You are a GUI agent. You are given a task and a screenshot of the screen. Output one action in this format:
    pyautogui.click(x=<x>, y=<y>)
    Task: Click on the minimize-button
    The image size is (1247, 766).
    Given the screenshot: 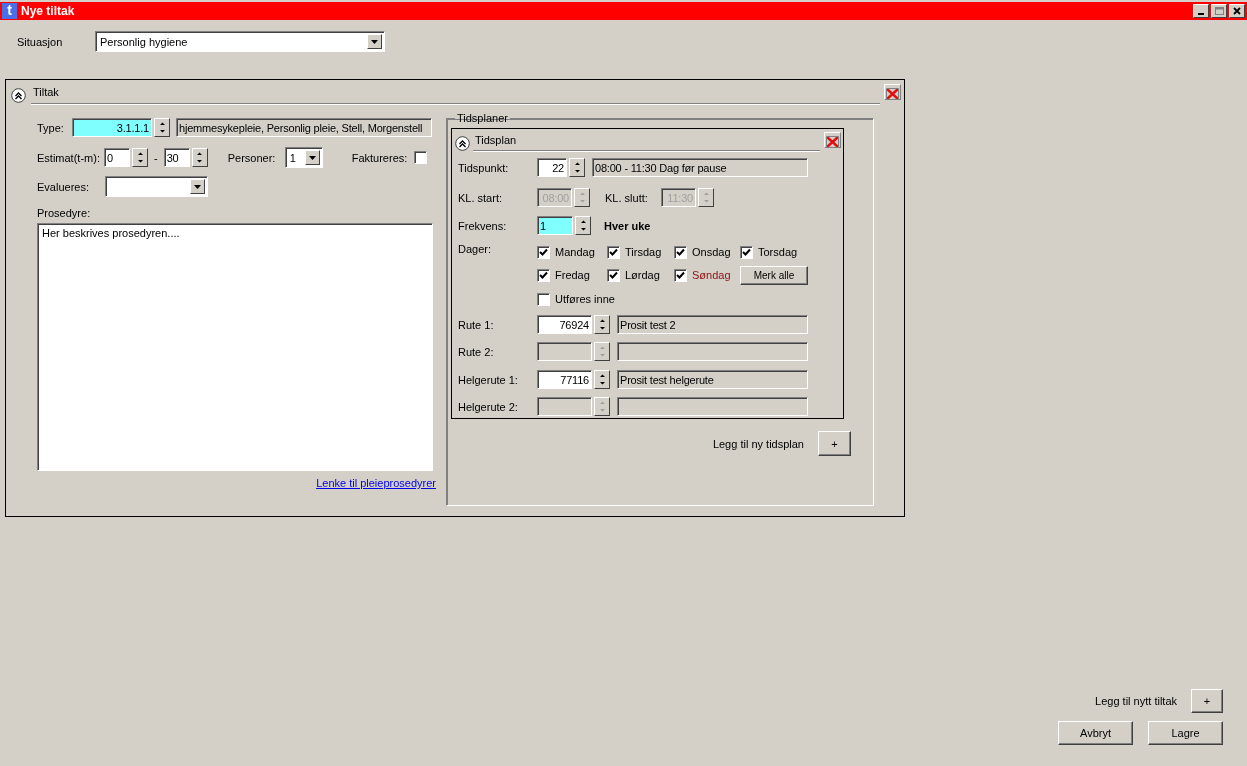 What is the action you would take?
    pyautogui.click(x=1201, y=11)
    